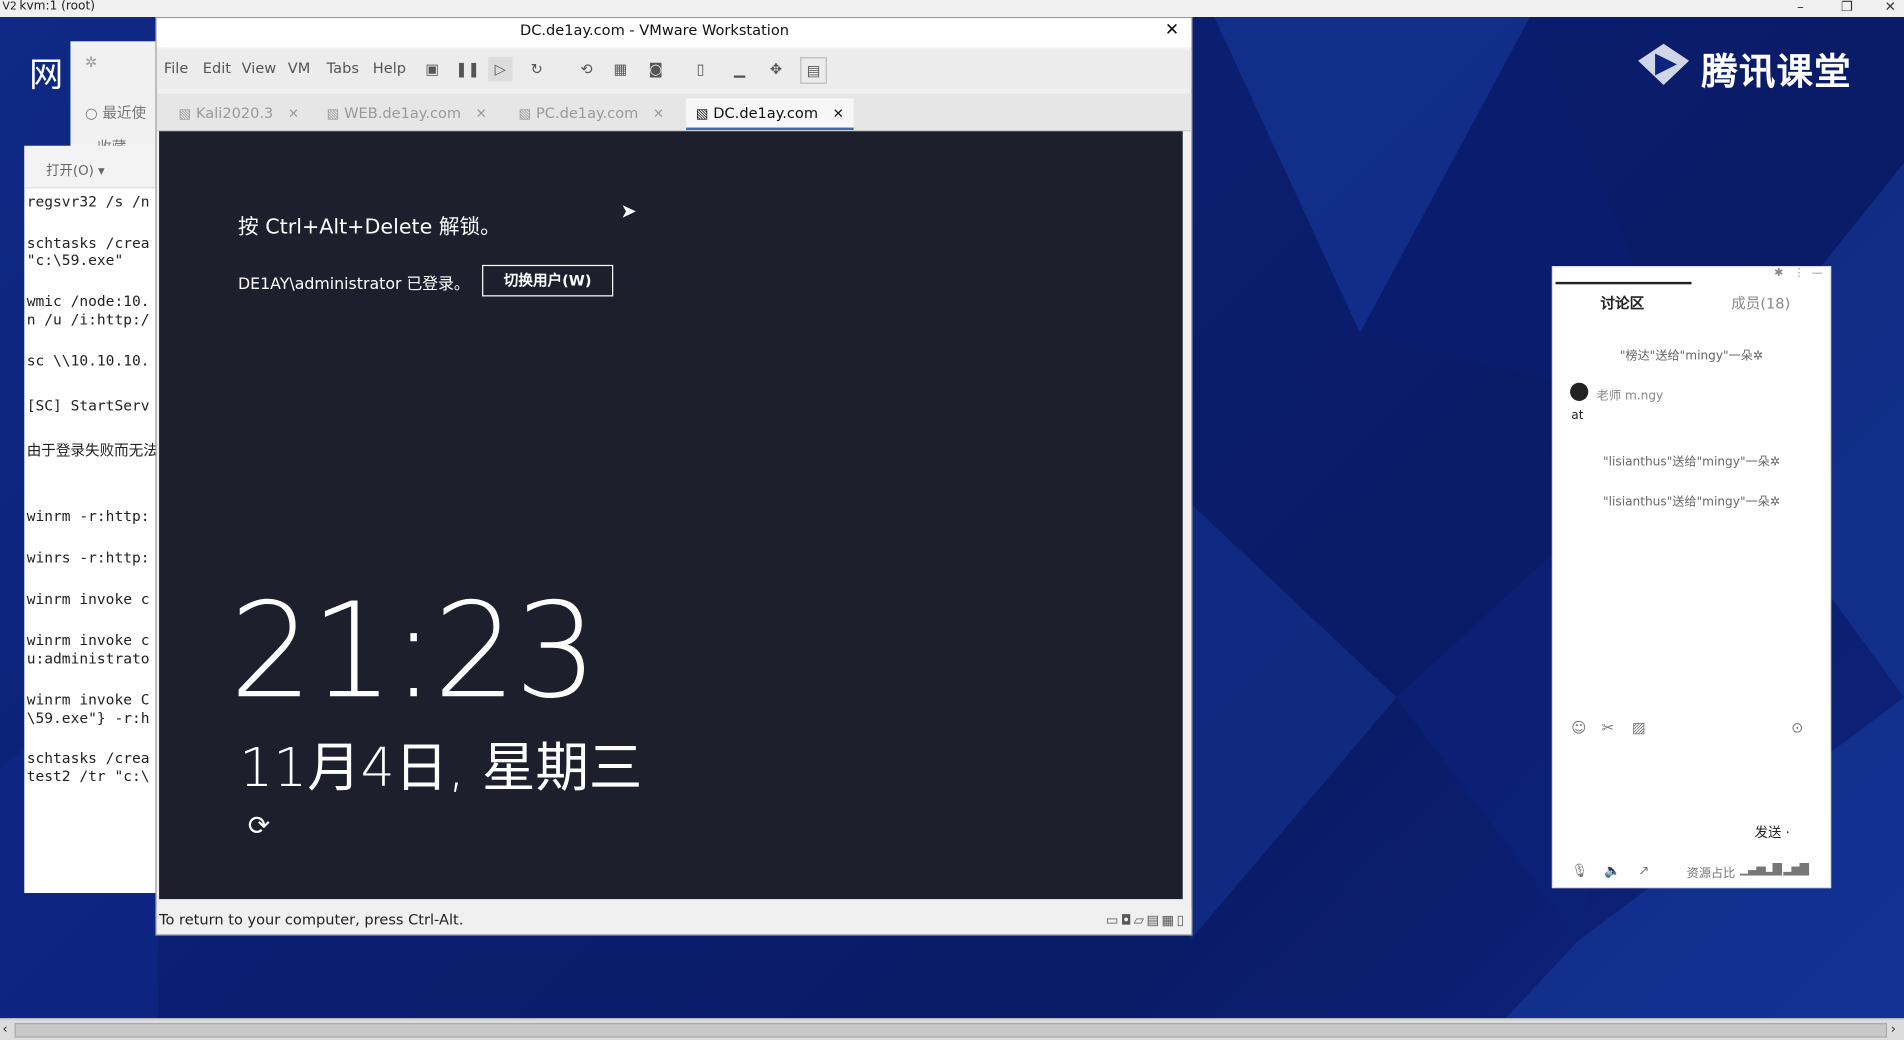 This screenshot has width=1904, height=1040. I want to click on tab-kali: ▧ Kali2020.3 ✕, so click(239, 112).